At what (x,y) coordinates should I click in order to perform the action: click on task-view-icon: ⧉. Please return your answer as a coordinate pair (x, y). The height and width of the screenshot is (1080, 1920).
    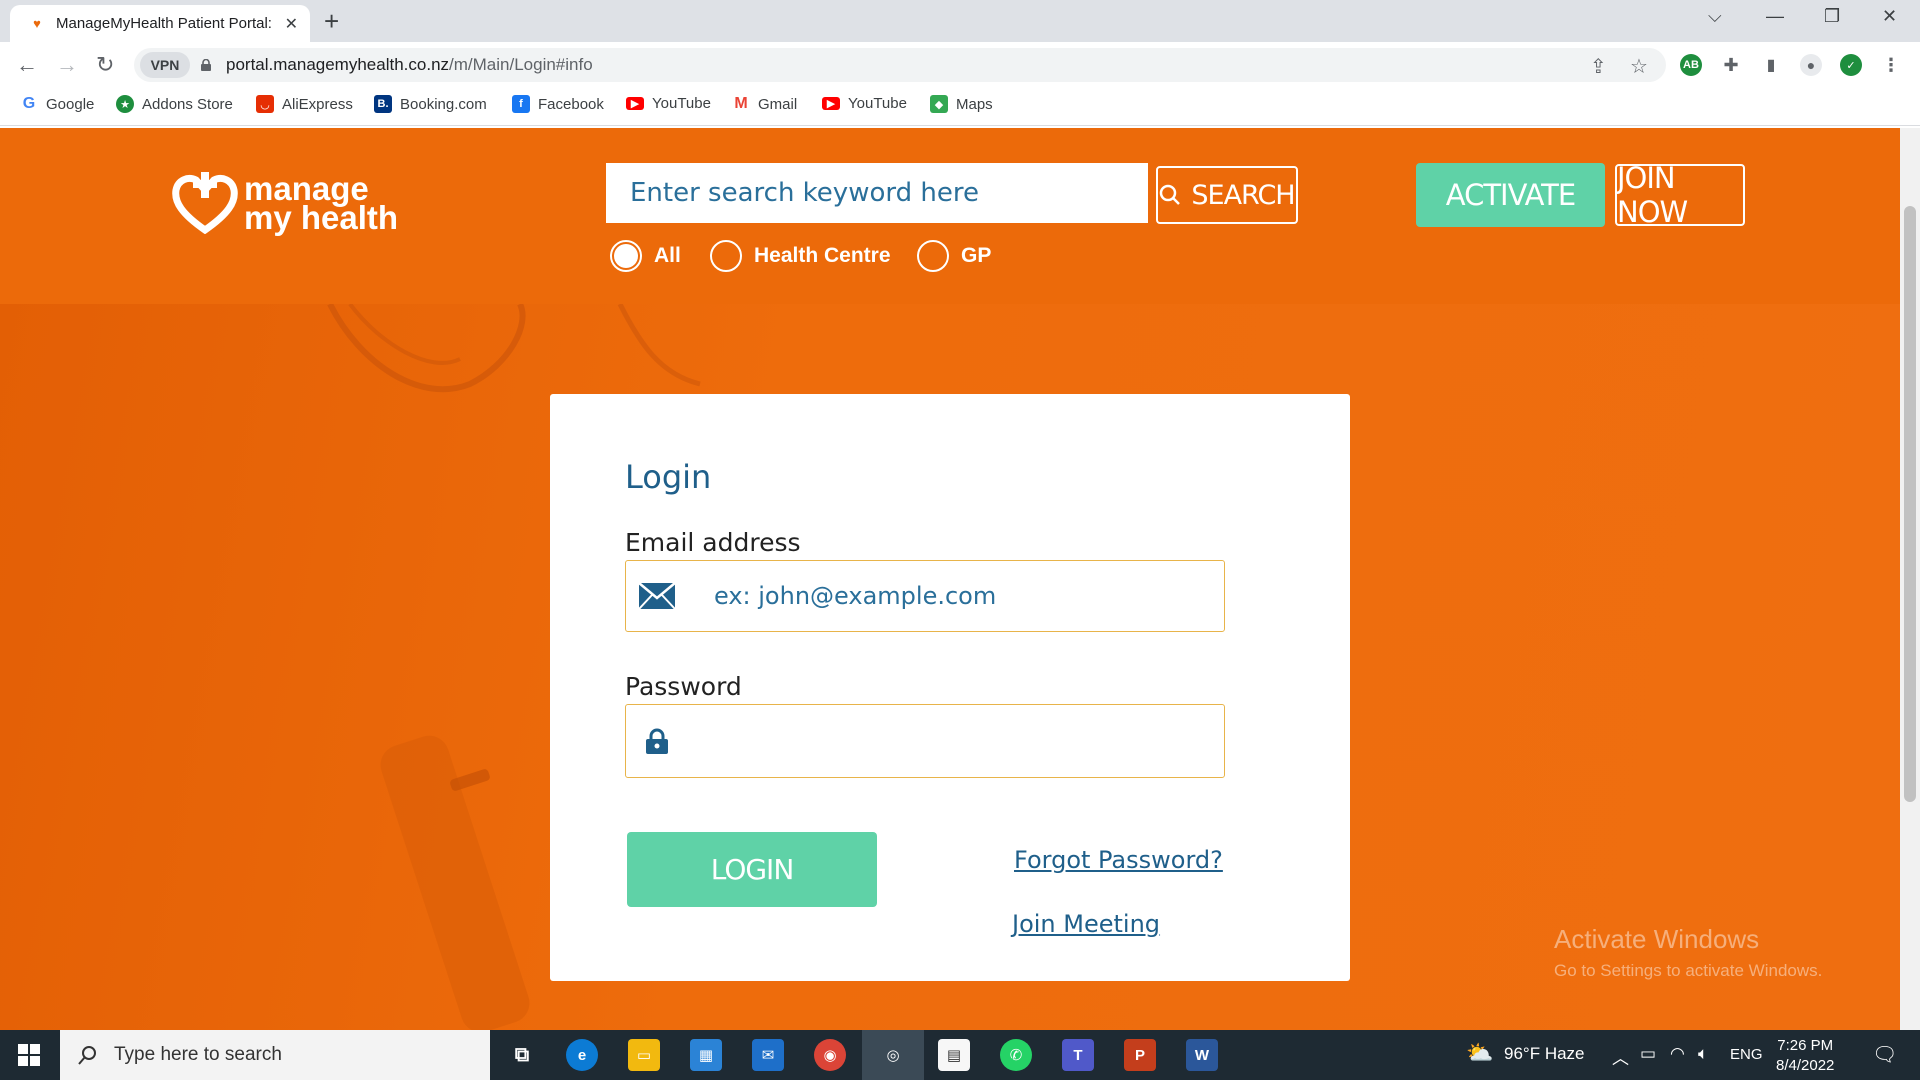
    Looking at the image, I should click on (522, 1055).